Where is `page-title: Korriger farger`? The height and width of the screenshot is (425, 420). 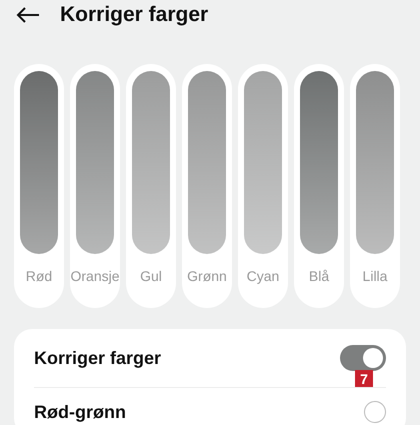 page-title: Korriger farger is located at coordinates (134, 15).